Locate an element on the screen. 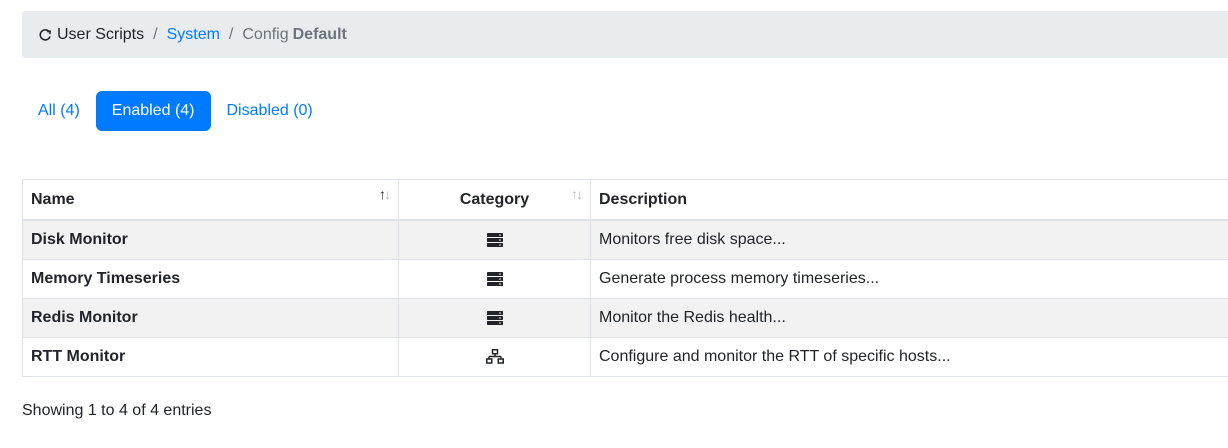 The image size is (1228, 448). network-icon is located at coordinates (494, 357).